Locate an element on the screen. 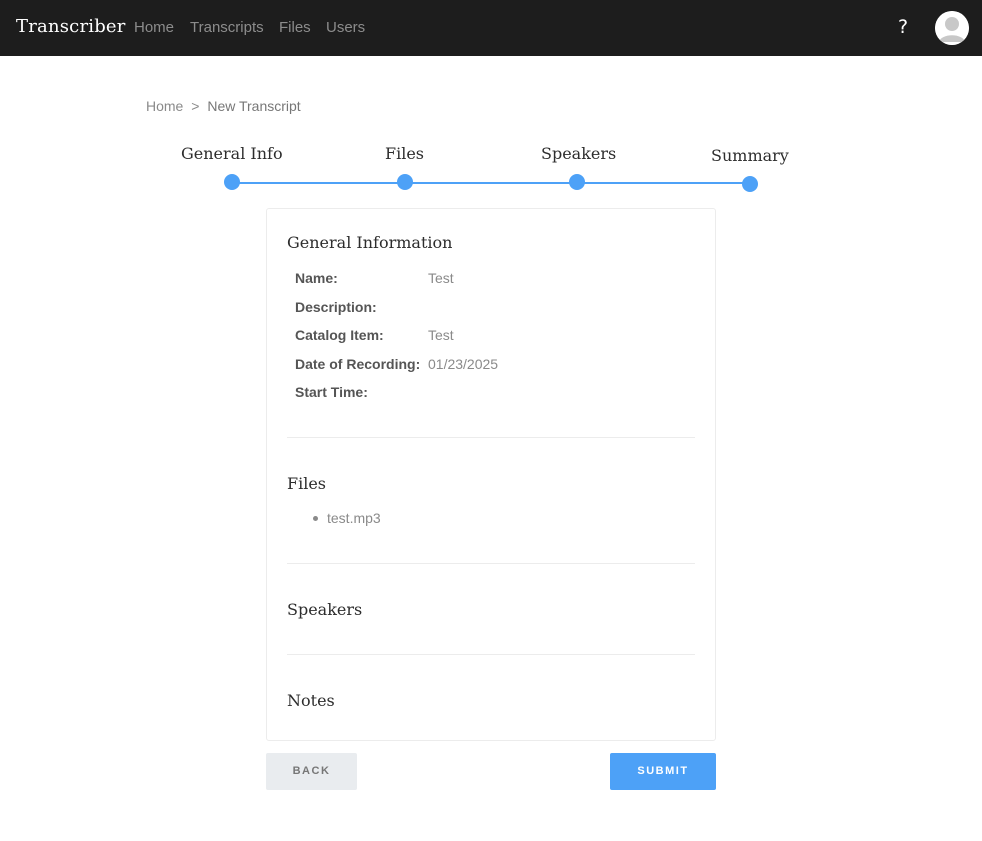 This screenshot has height=841, width=982. nav-files: Files is located at coordinates (295, 27).